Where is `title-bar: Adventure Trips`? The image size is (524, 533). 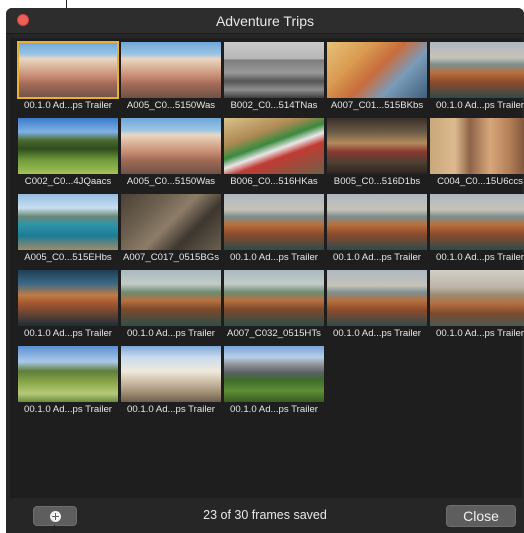 title-bar: Adventure Trips is located at coordinates (265, 21).